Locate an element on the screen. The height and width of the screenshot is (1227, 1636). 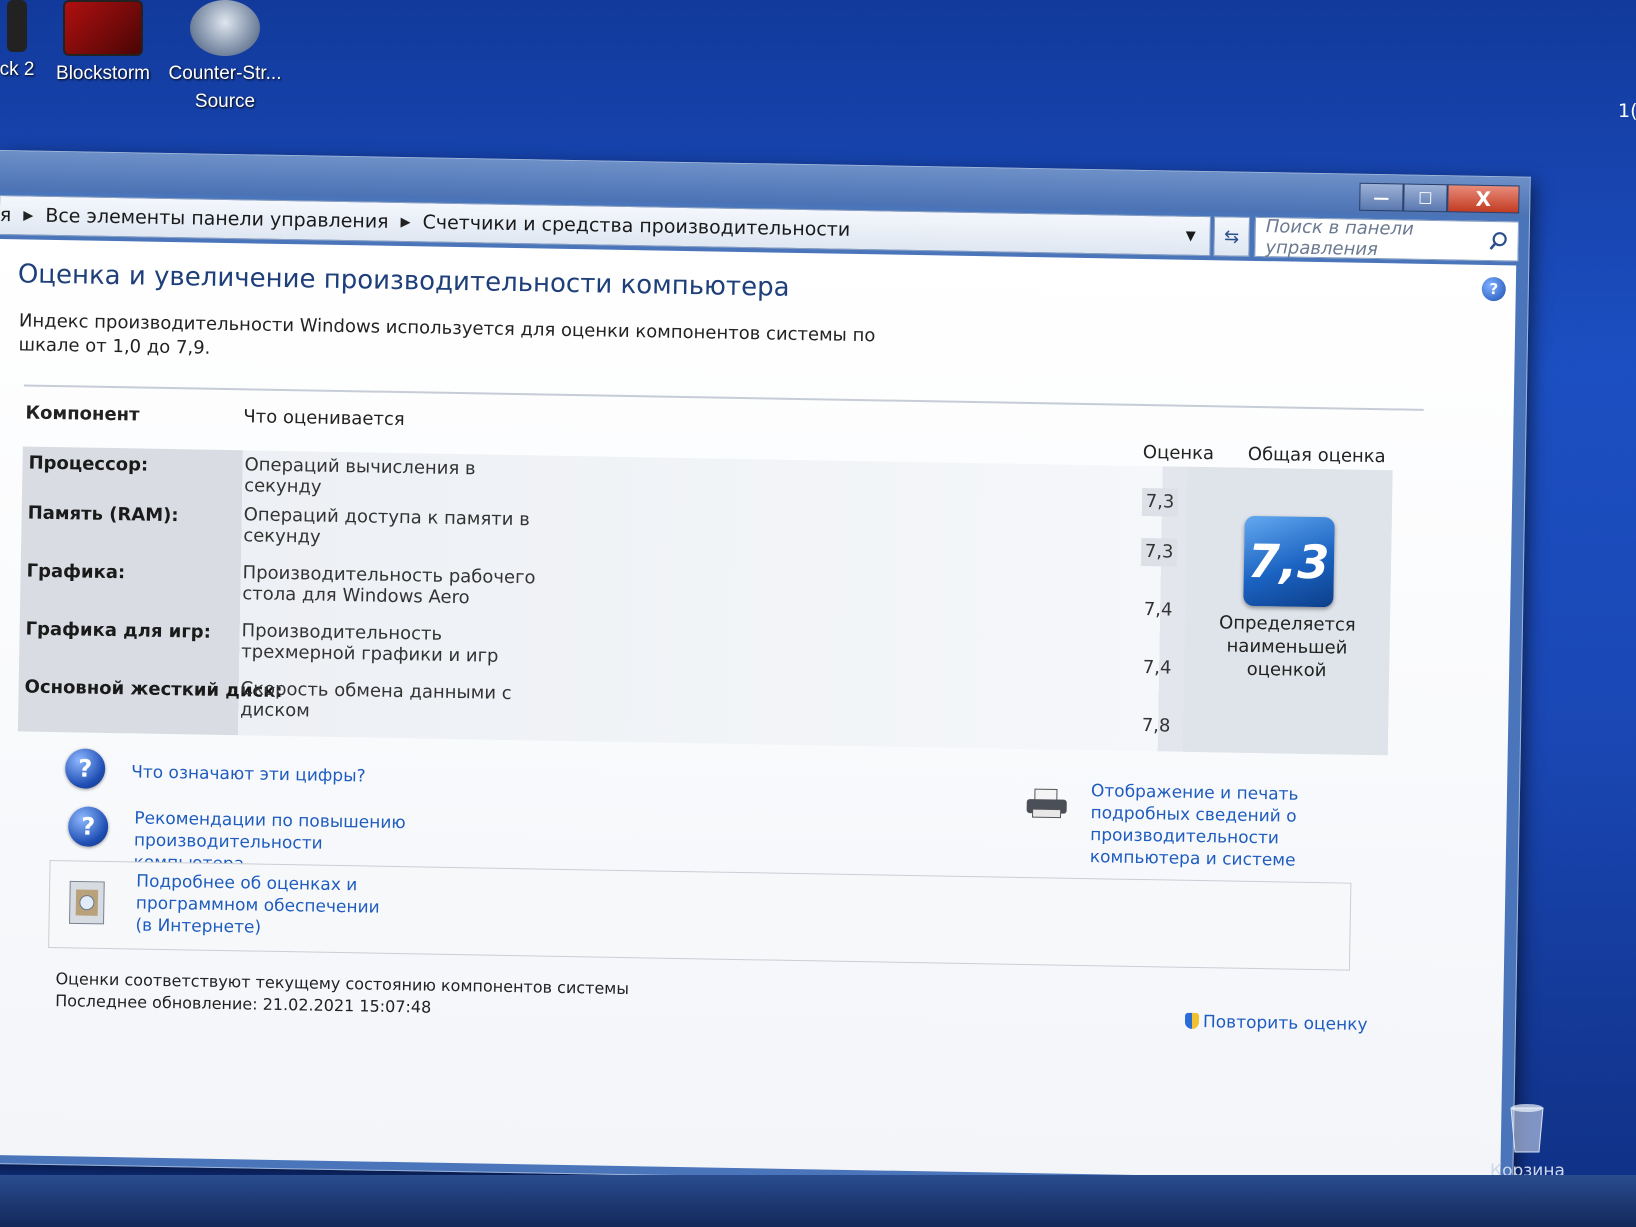
refresh-icon: ⇆ is located at coordinates (1231, 236).